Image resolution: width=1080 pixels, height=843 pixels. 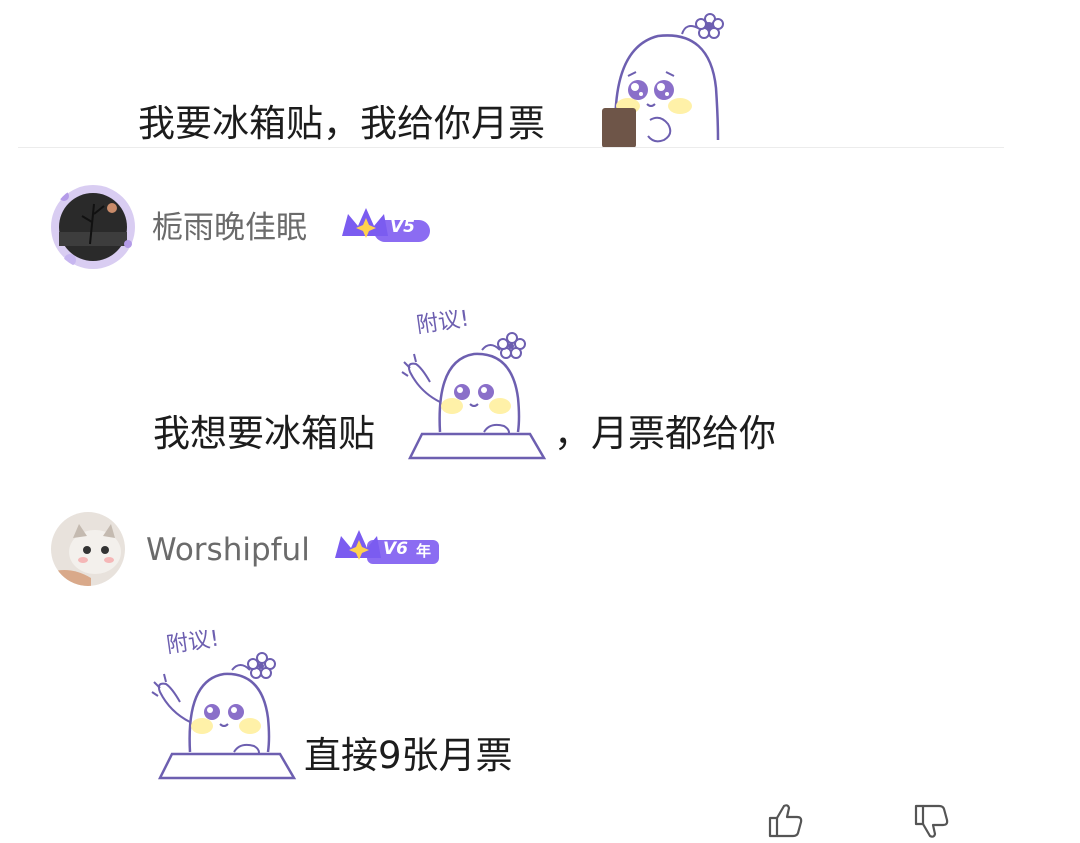 I want to click on ghost-second-sticker: 附议!, so click(x=475, y=382).